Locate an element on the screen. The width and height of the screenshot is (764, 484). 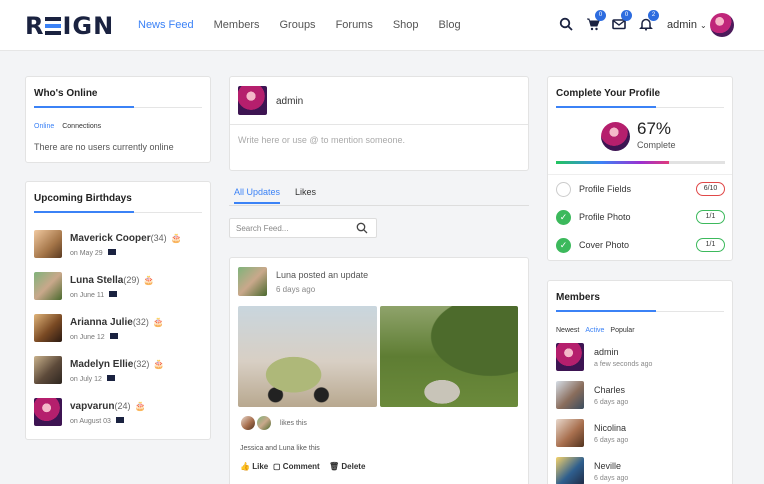
likes-label: likes this is located at coordinates (293, 423).